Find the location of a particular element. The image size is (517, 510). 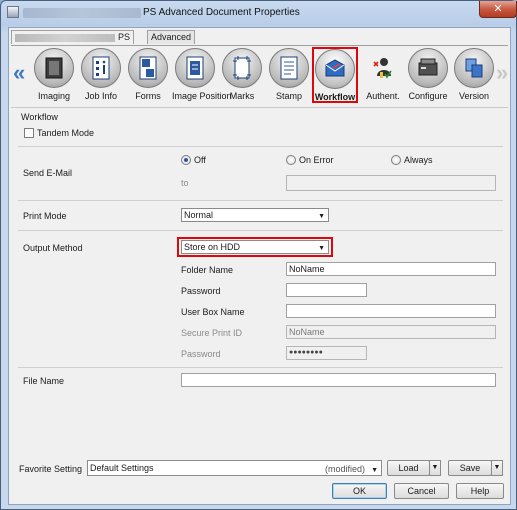

tandem-mode-label: Tandem Mode is located at coordinates (66, 133).